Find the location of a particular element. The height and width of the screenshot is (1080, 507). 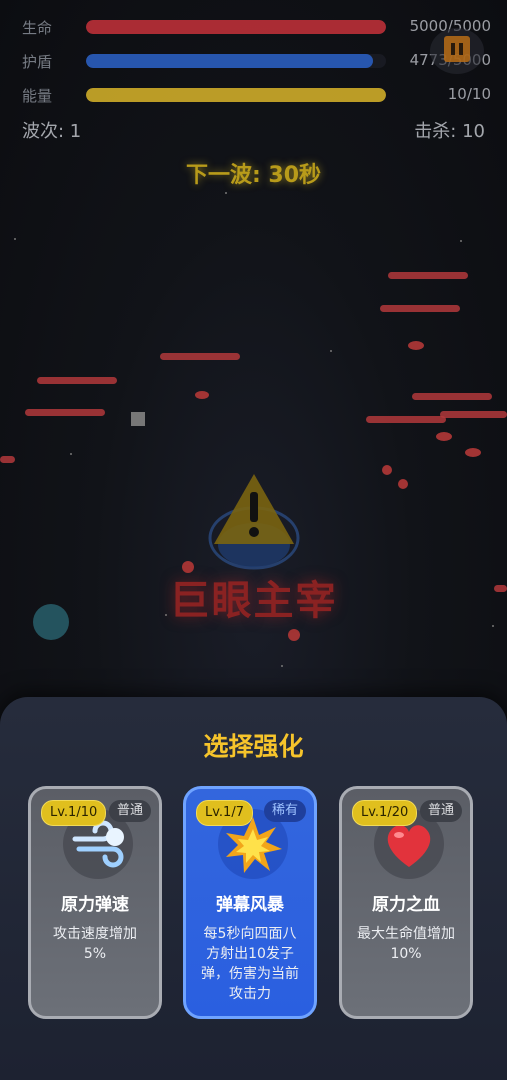

hp-bar-fill is located at coordinates (236, 27).